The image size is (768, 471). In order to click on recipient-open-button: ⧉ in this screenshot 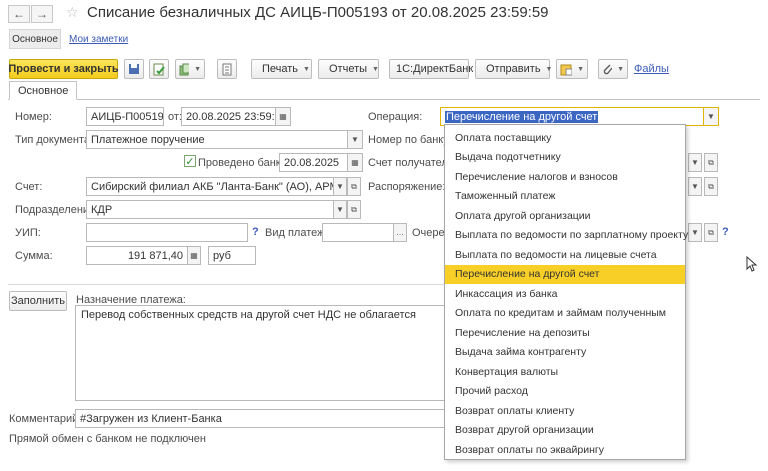, I will do `click(711, 162)`.